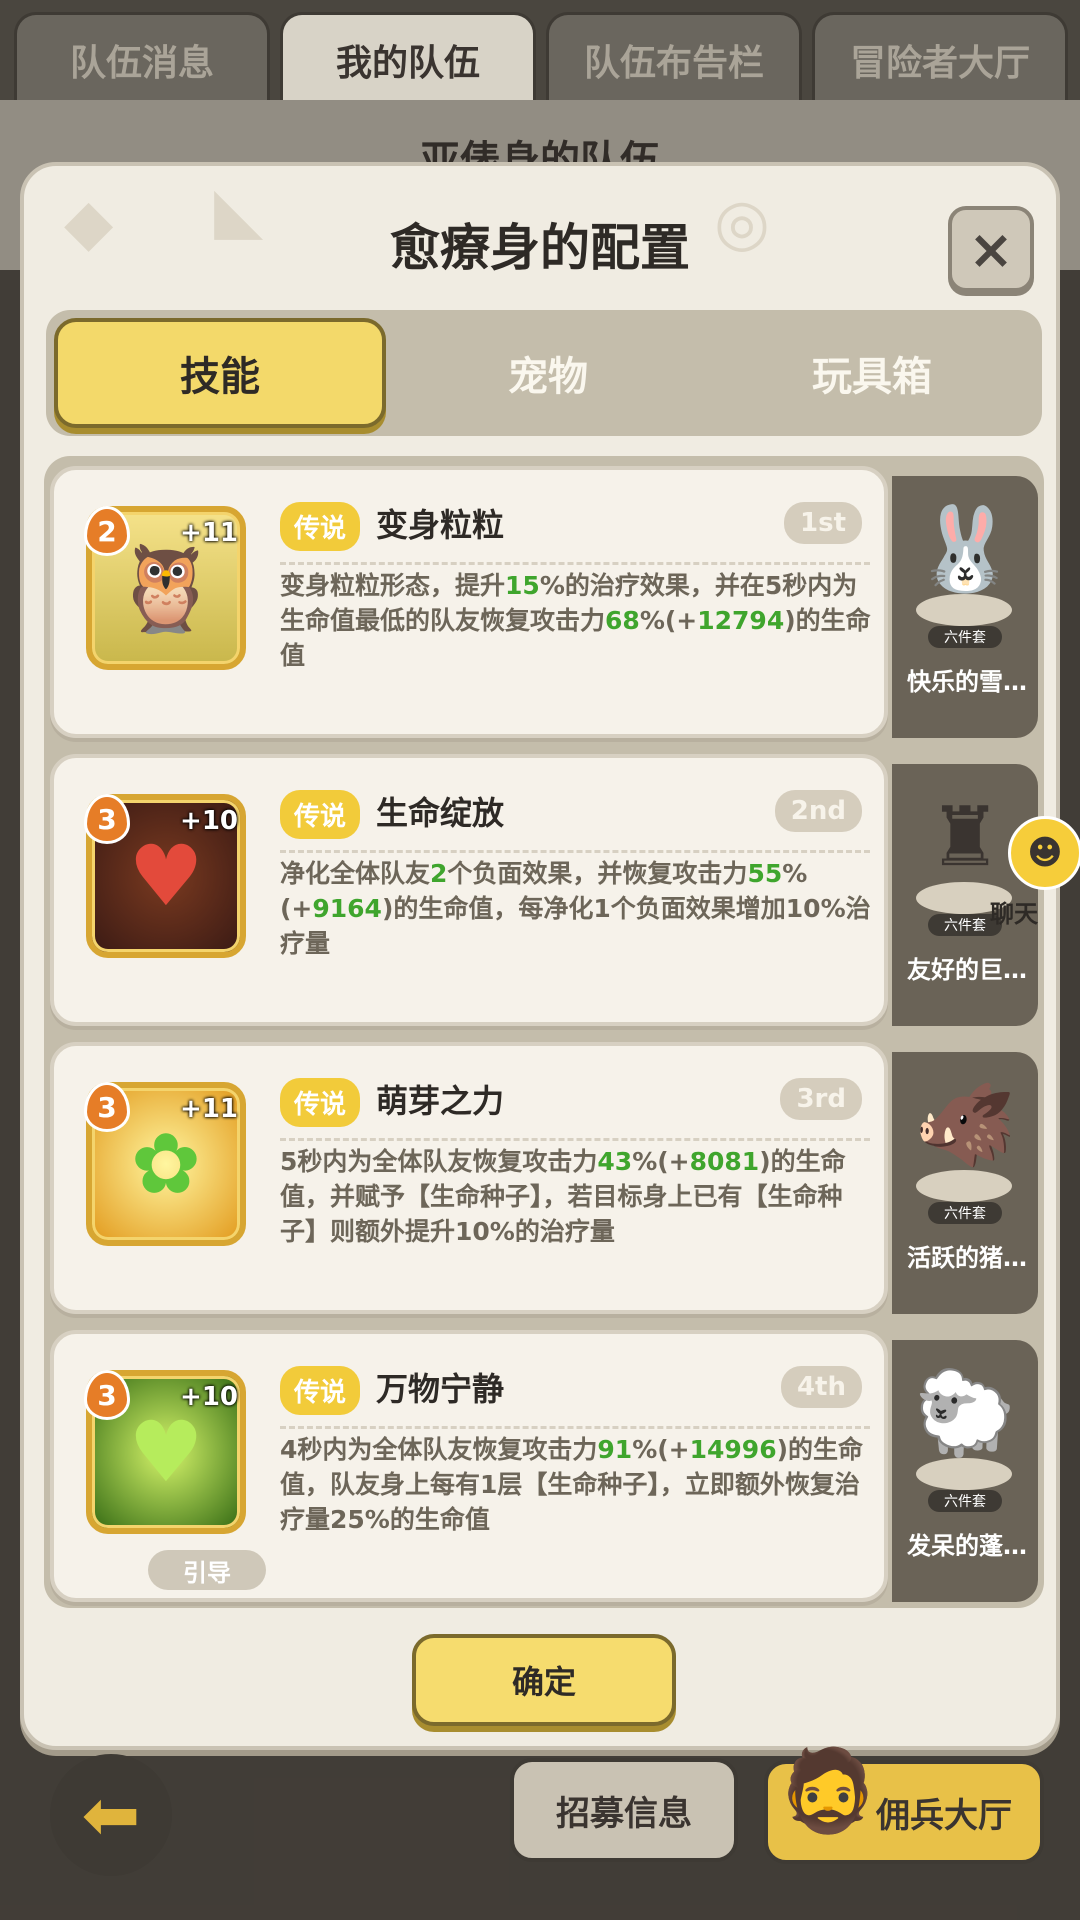  I want to click on mercenary-hall-button: 🧔 佣兵大厅, so click(904, 1804).